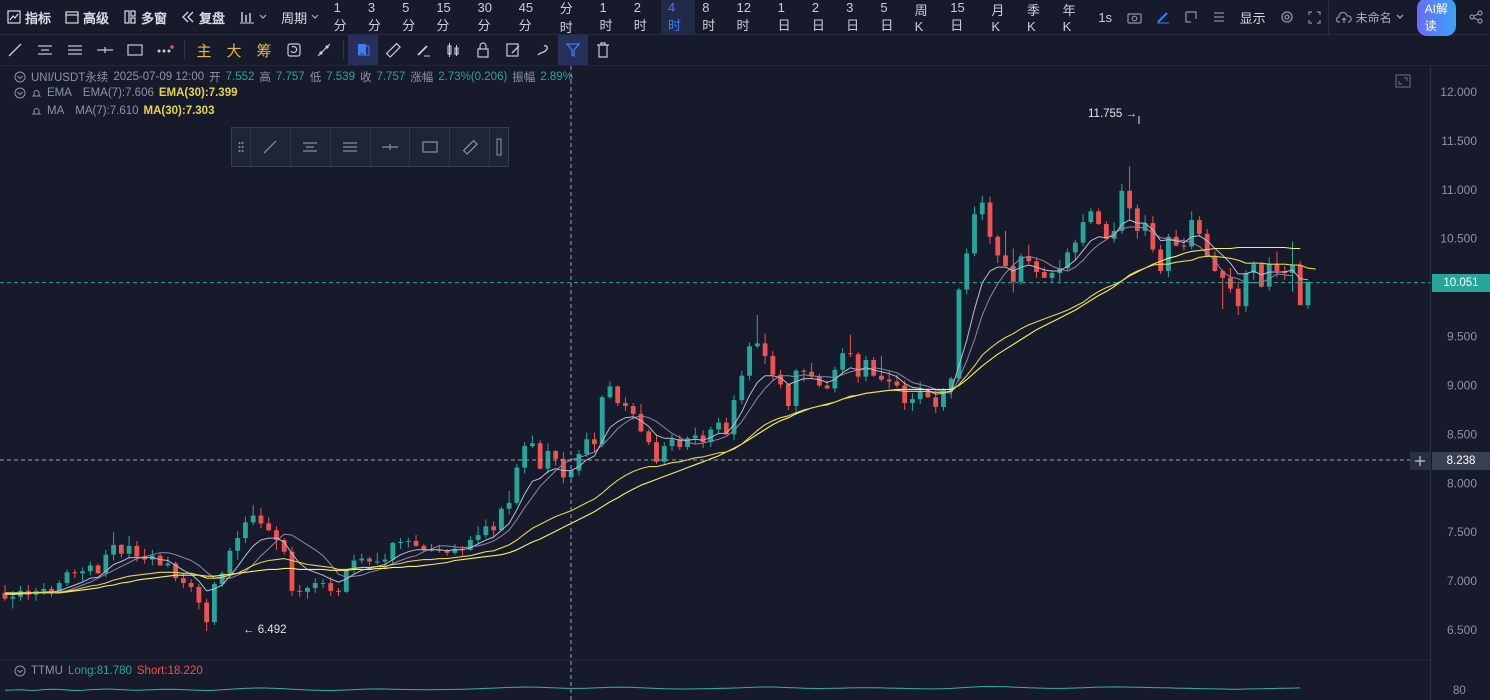 This screenshot has width=1490, height=700. I want to click on multi-window-button: 多窗, so click(145, 17).